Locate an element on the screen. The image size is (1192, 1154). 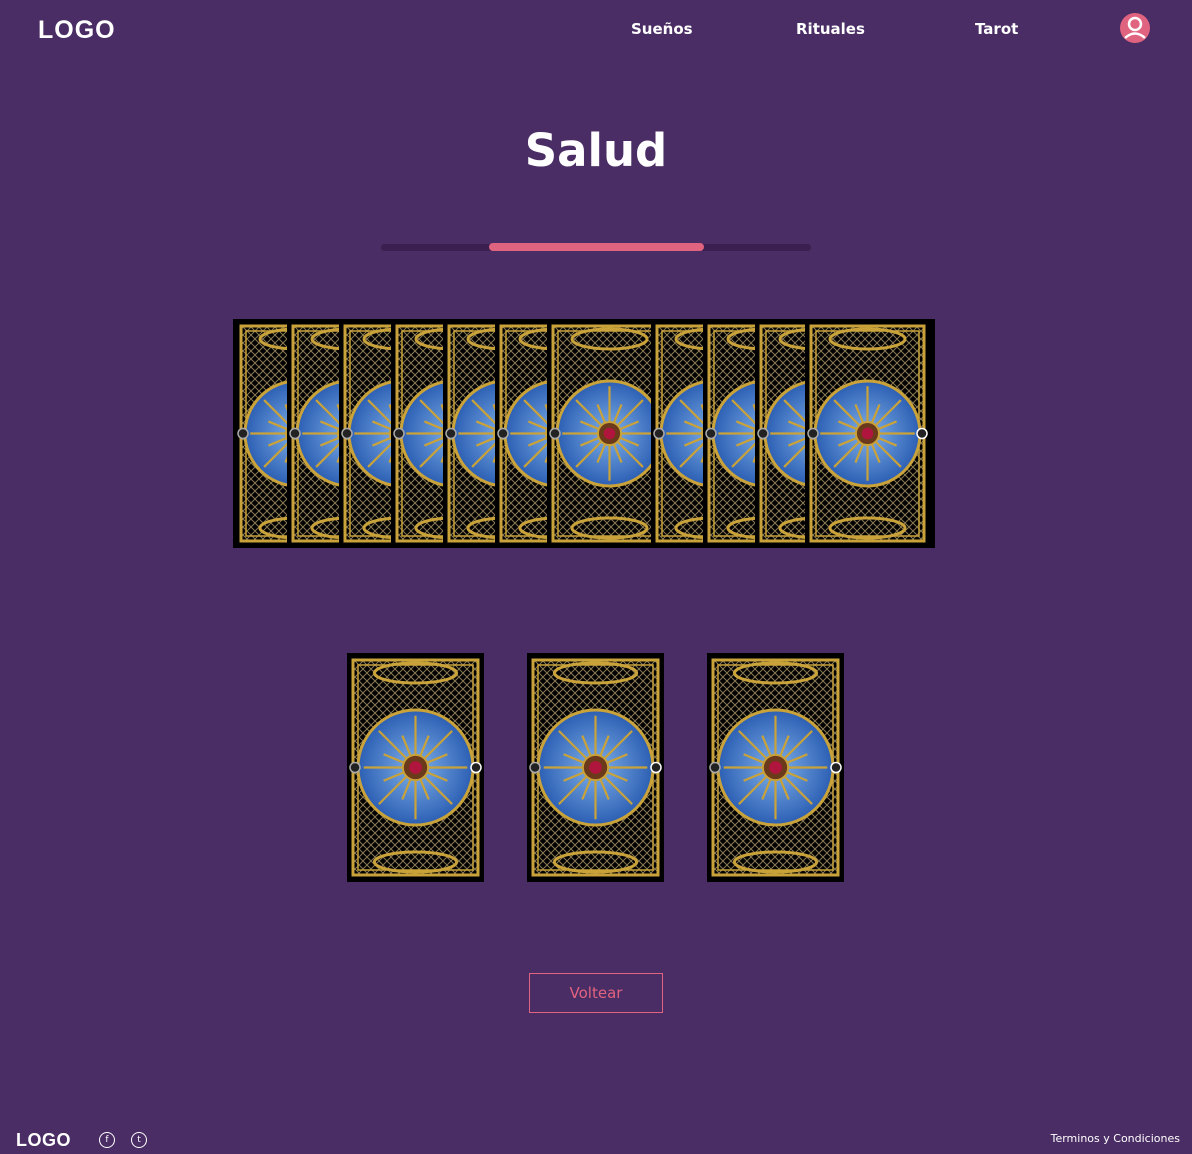
twitter-icon: t is located at coordinates (139, 1140).